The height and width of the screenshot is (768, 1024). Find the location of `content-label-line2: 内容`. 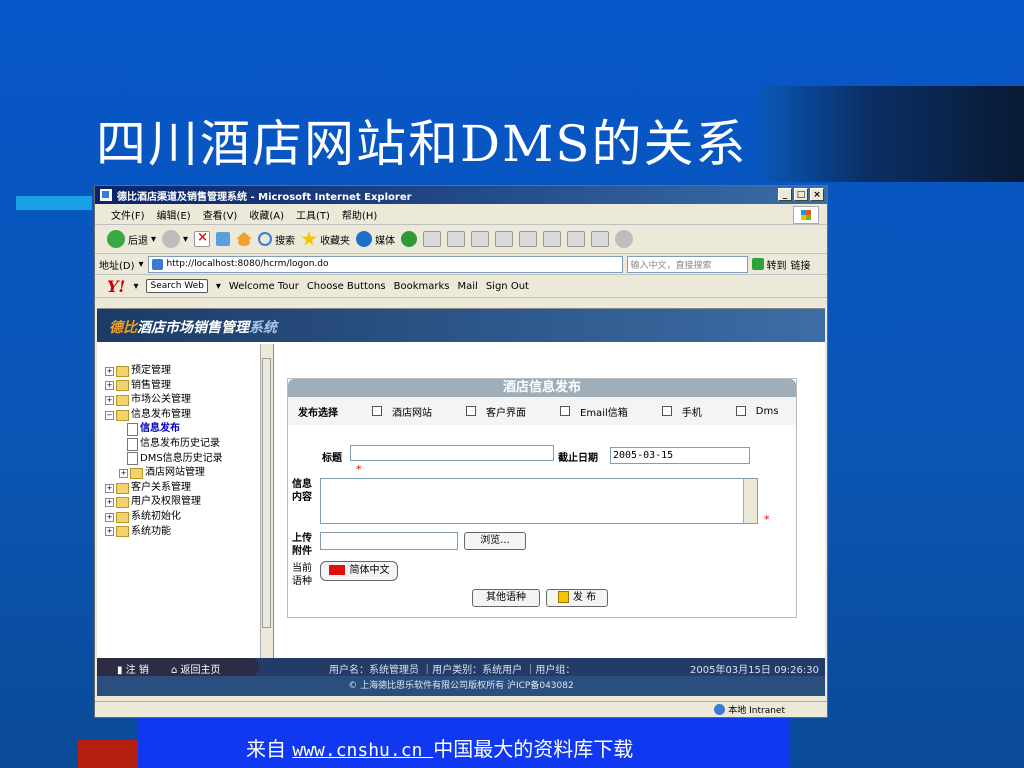

content-label-line2: 内容 is located at coordinates (302, 497).